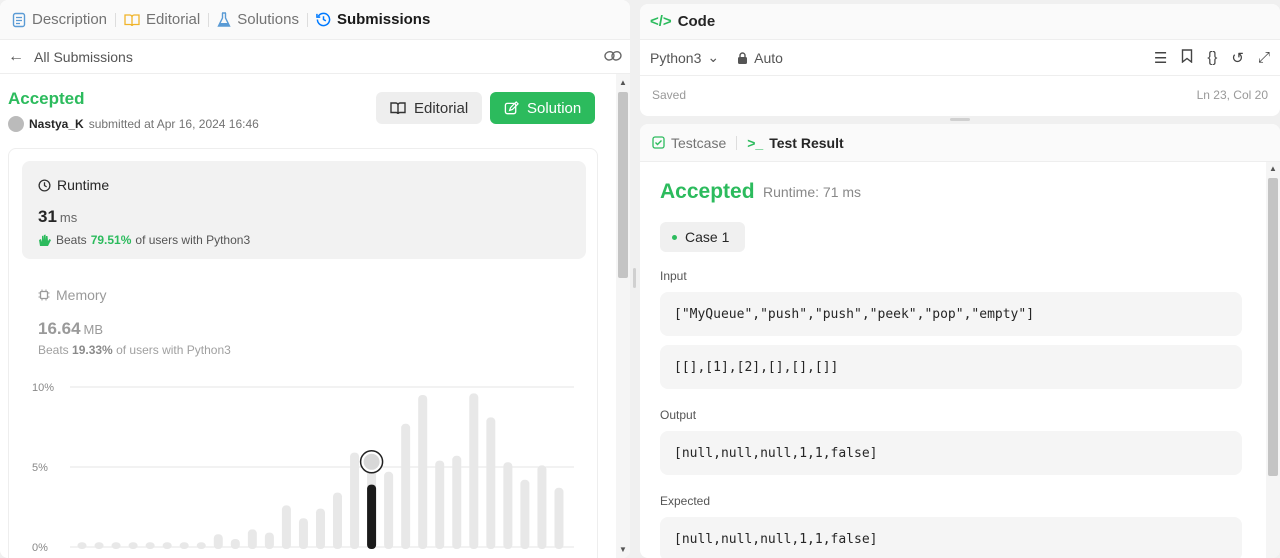  What do you see at coordinates (806, 142) in the screenshot?
I see `tab-test-result-label: Test Result` at bounding box center [806, 142].